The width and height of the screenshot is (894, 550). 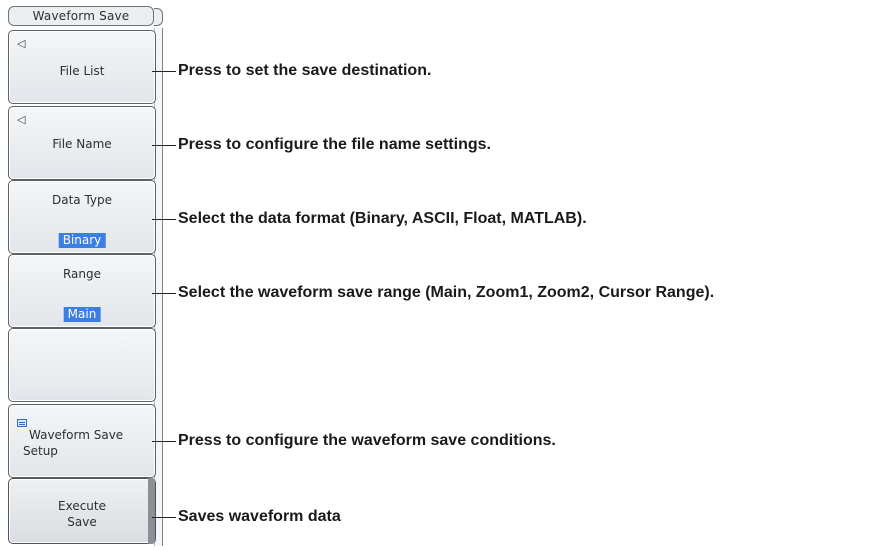 What do you see at coordinates (82, 200) in the screenshot?
I see `data-type-label: Data Type` at bounding box center [82, 200].